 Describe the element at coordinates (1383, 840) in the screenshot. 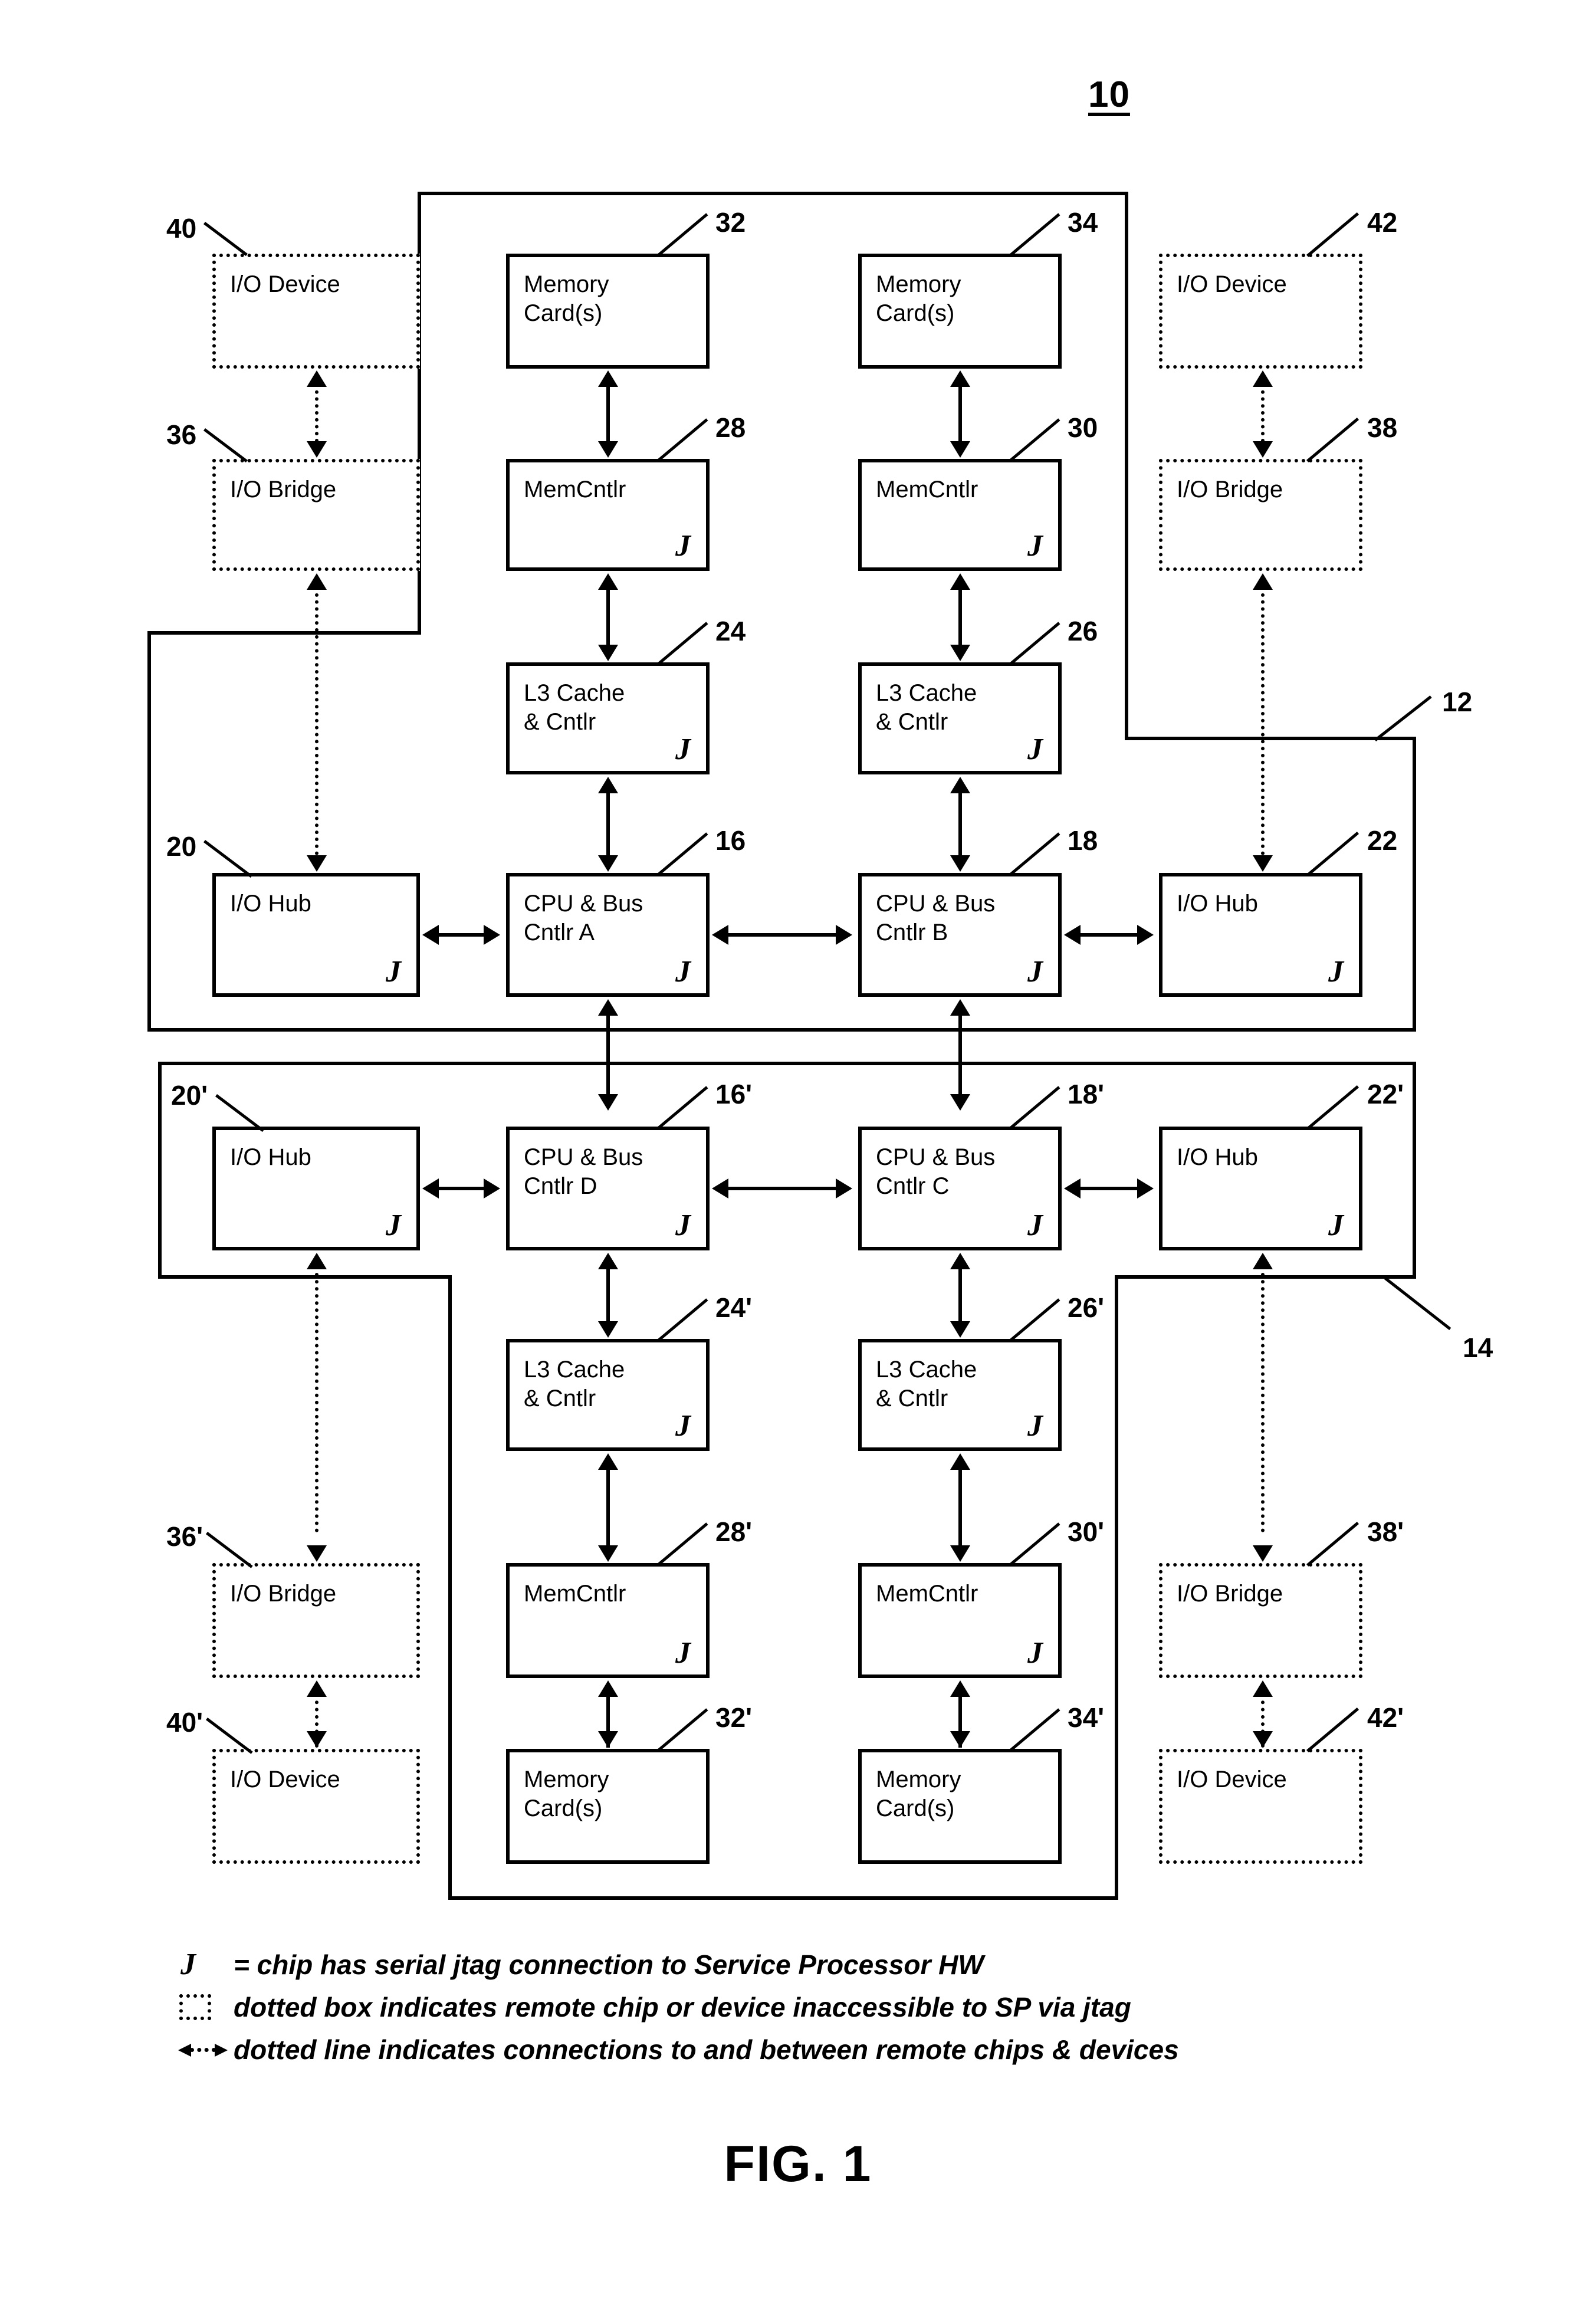

I see `reference-22: 22` at that location.